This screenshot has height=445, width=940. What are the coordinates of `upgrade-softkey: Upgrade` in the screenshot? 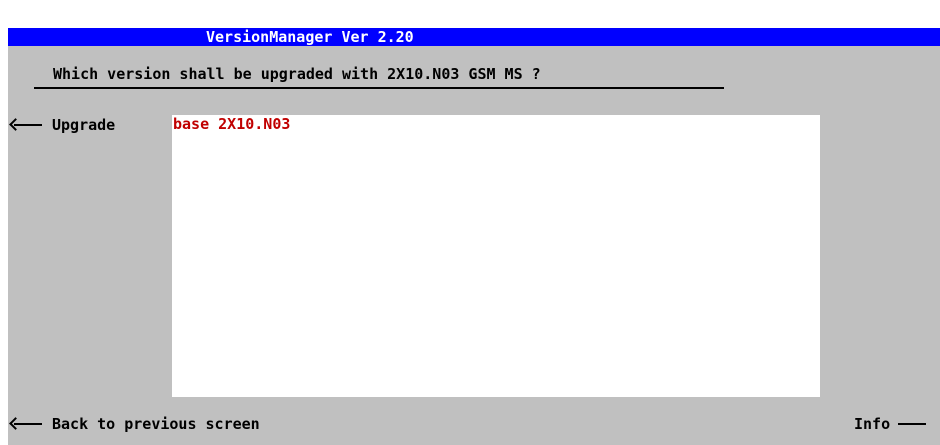 It's located at (61, 125).